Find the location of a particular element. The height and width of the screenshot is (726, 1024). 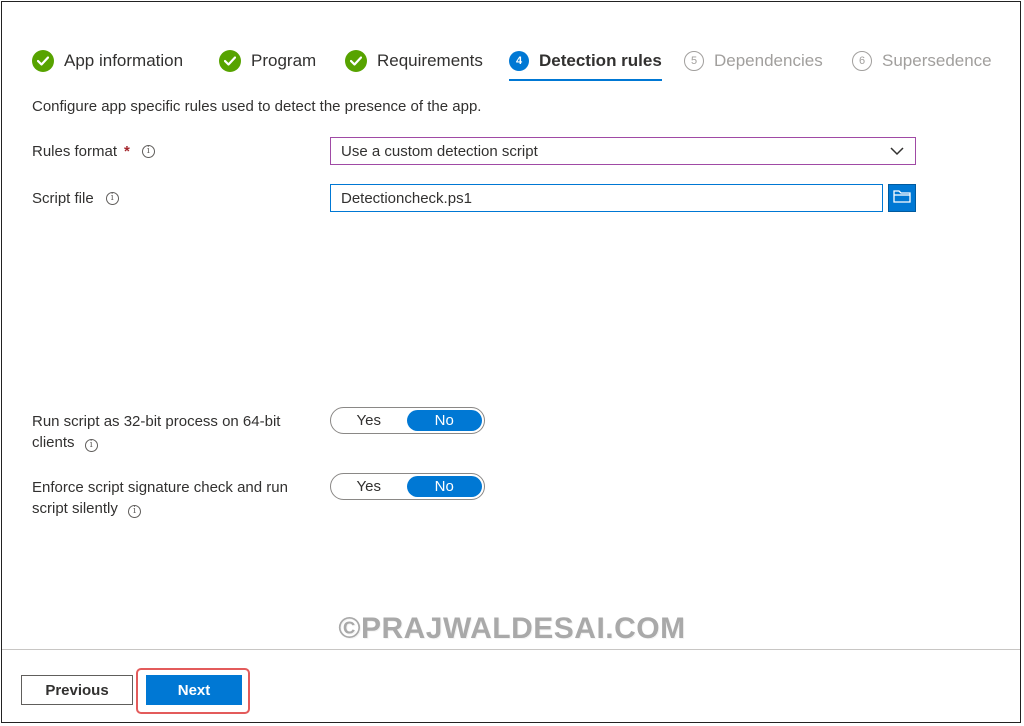

enforce-signature-toggle: Yes No is located at coordinates (407, 486).